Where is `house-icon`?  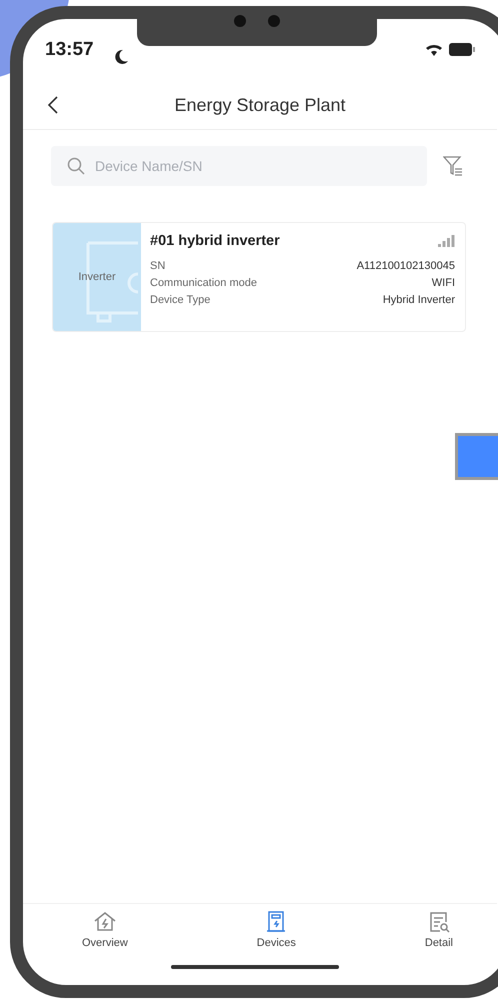 house-icon is located at coordinates (104, 922).